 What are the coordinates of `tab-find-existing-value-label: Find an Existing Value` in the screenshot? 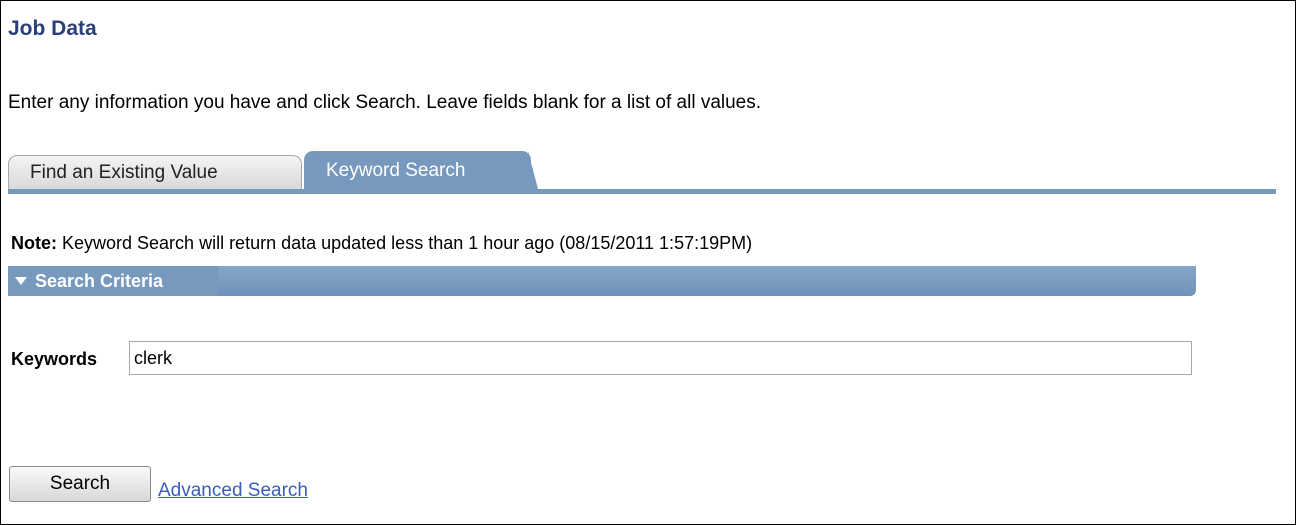 It's located at (124, 172).